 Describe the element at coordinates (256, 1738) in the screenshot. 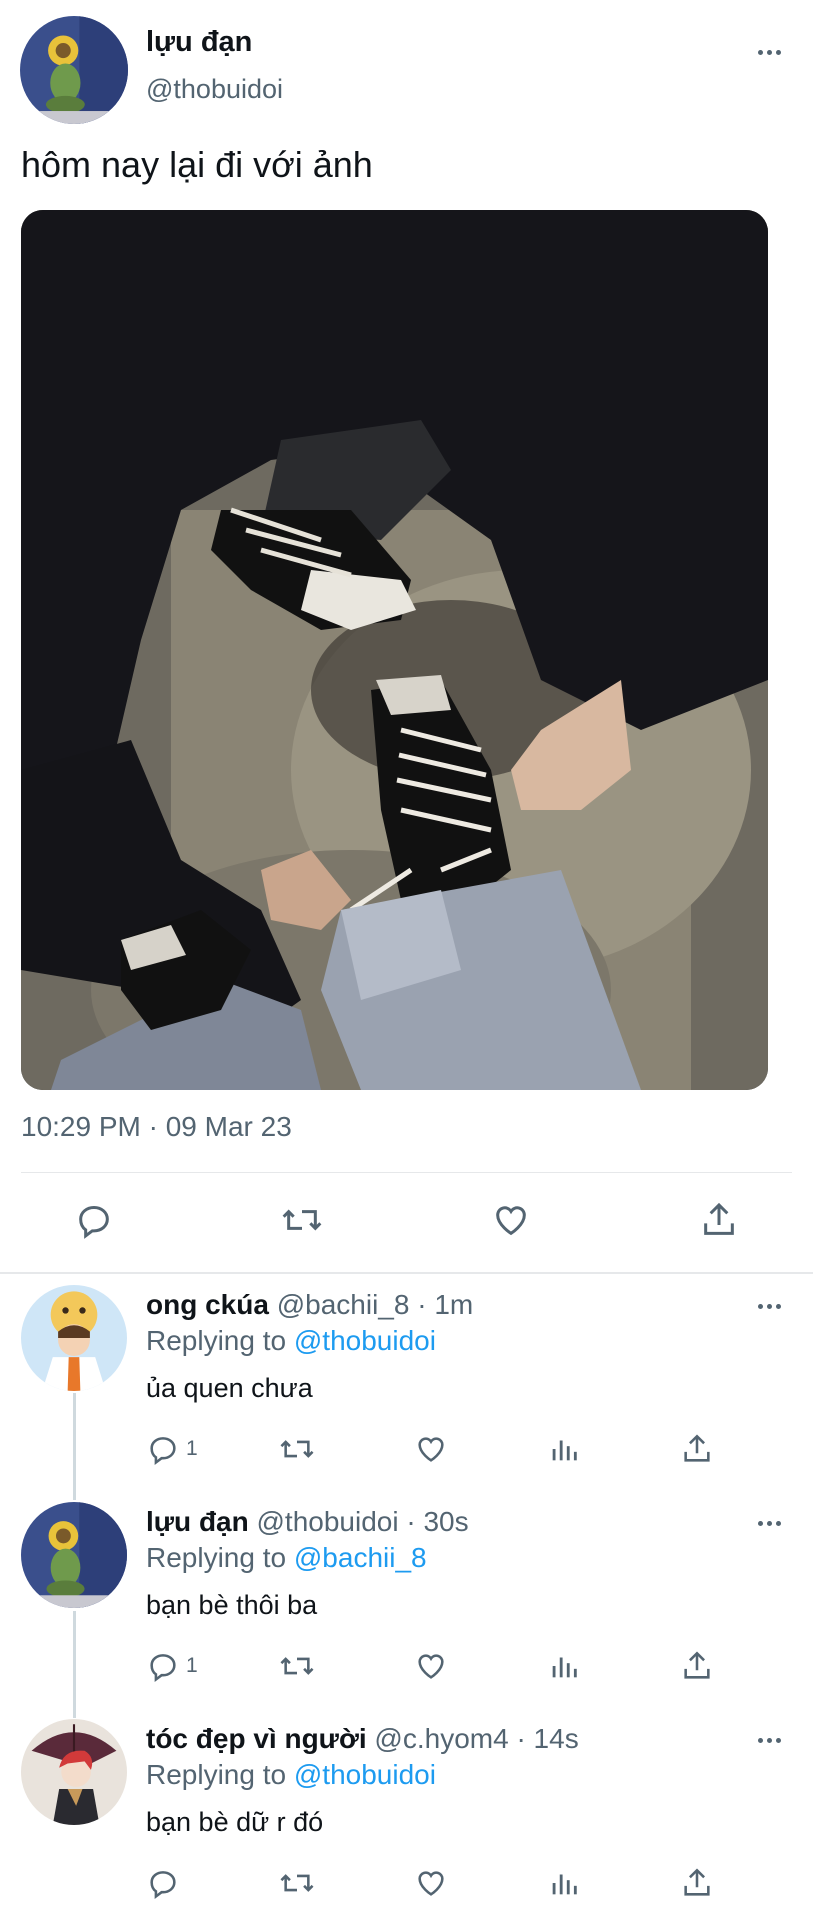

I see `reply-author-name: tóc đẹp vì người` at that location.